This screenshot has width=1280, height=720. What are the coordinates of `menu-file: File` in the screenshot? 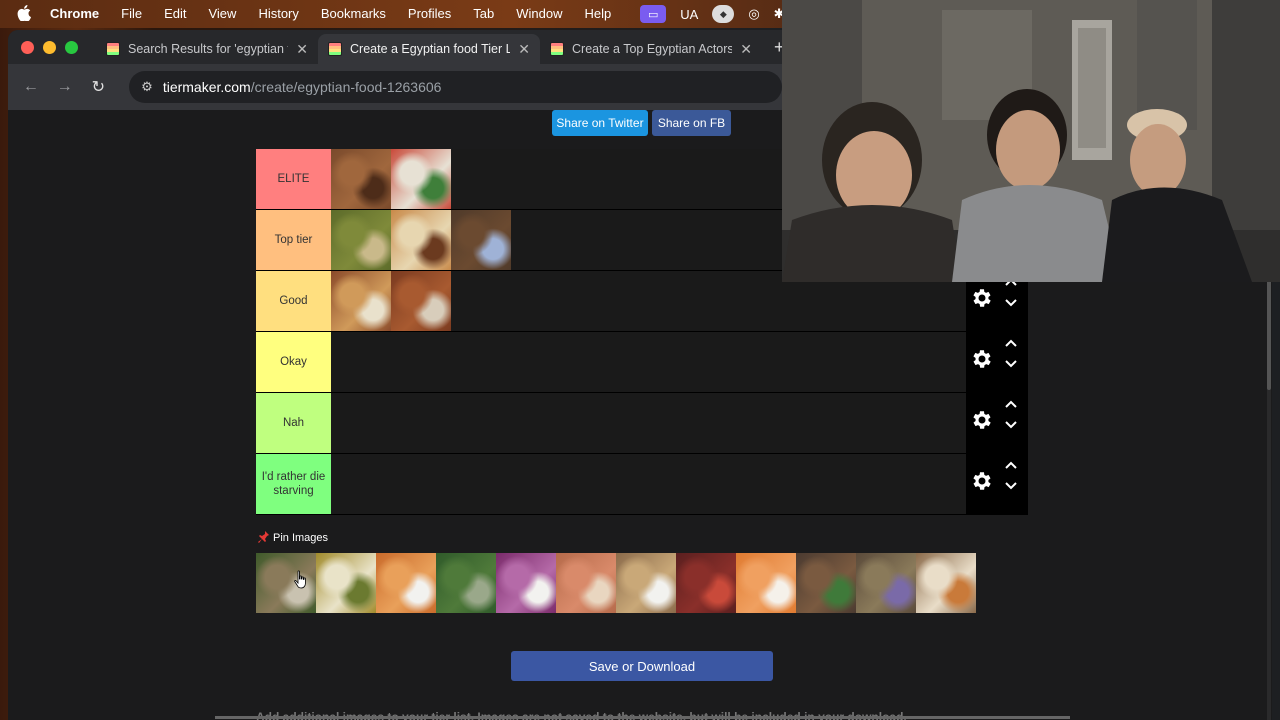 It's located at (131, 14).